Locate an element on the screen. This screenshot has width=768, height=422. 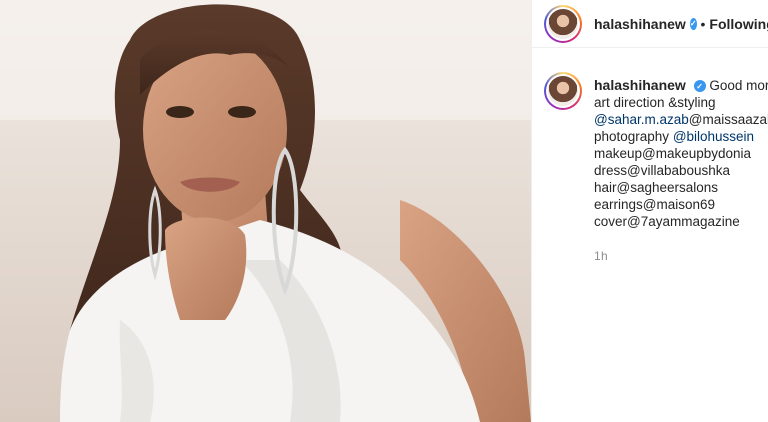
author-username: halashihanew is located at coordinates (640, 24).